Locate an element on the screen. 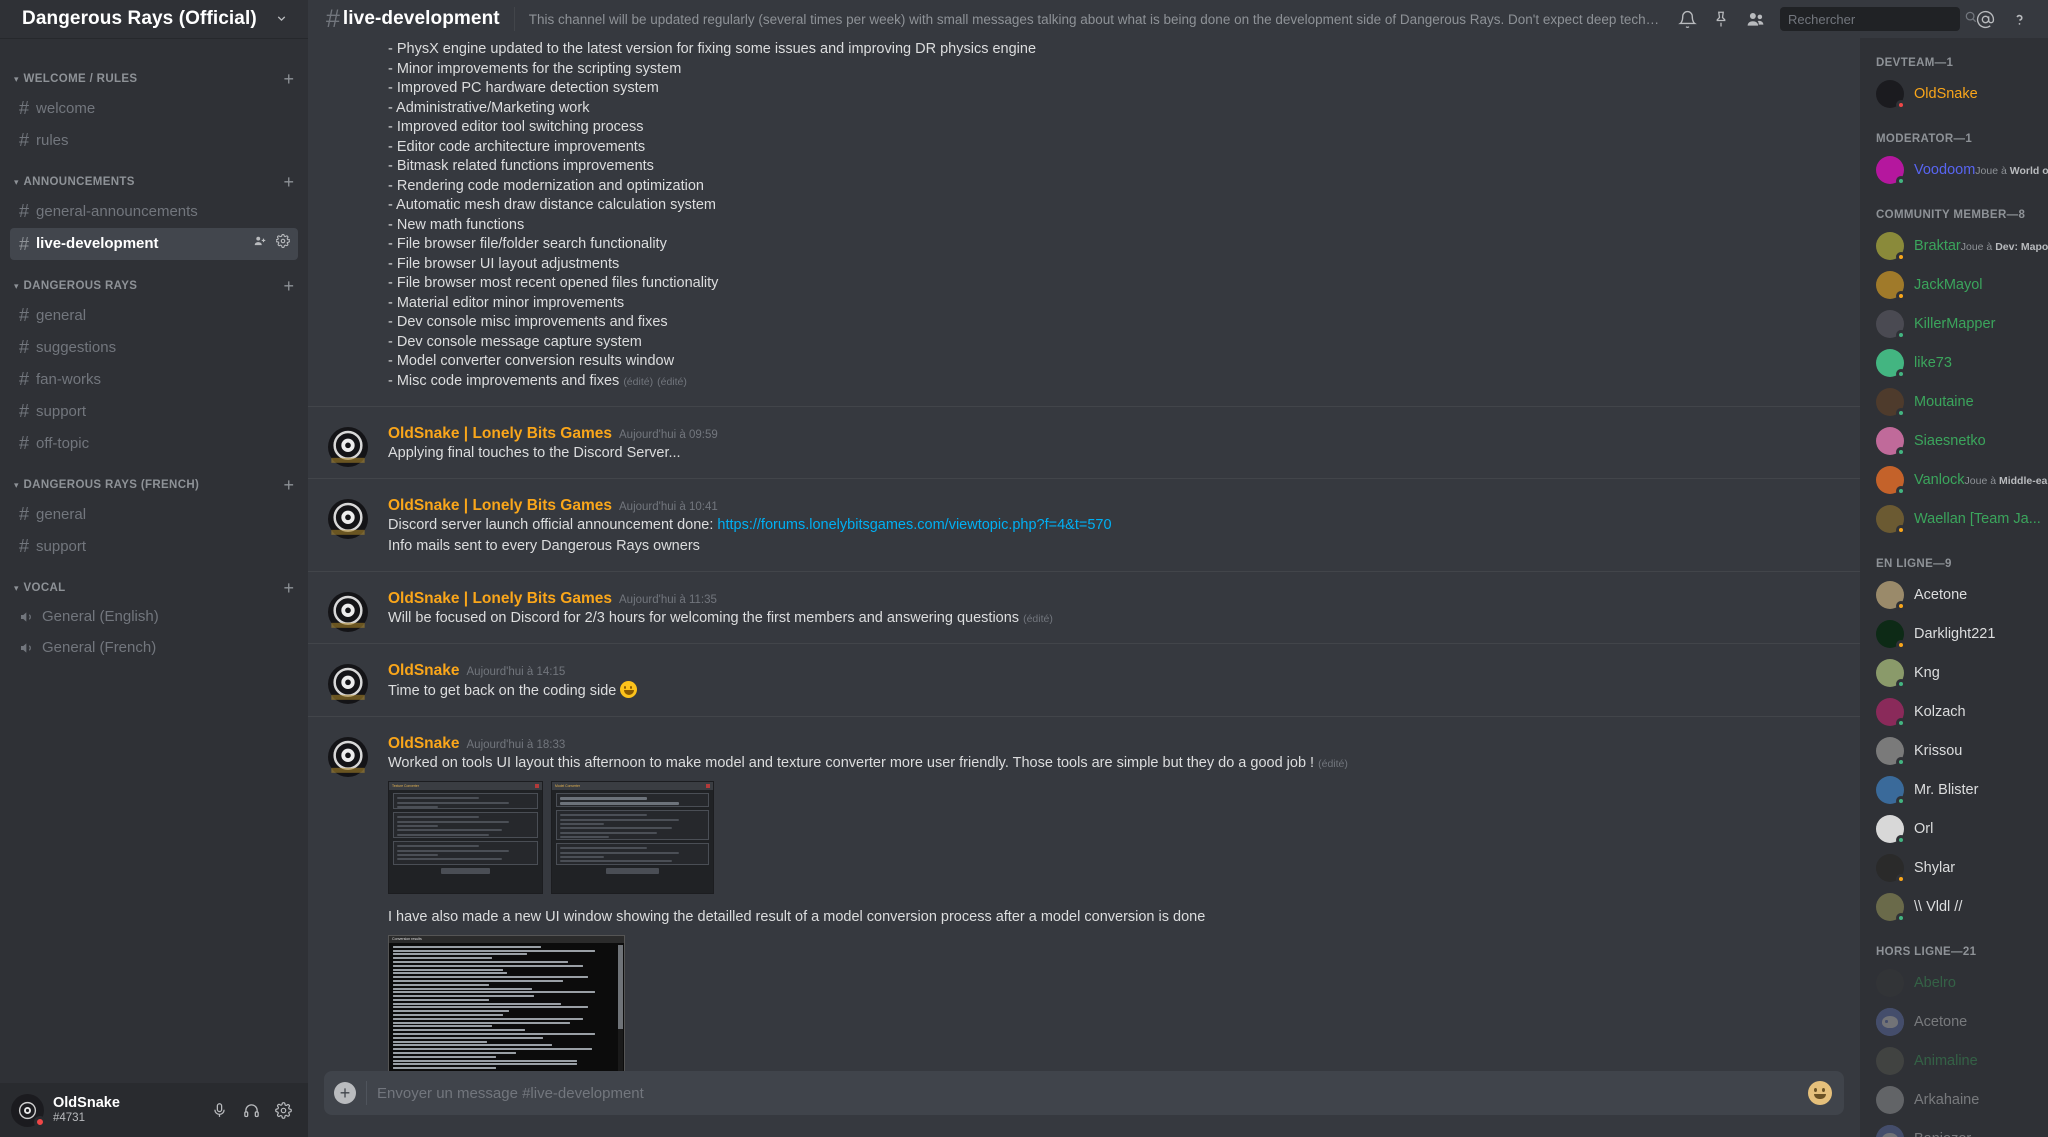  sidebar-channel-live-development: # live-development is located at coordinates (154, 244).